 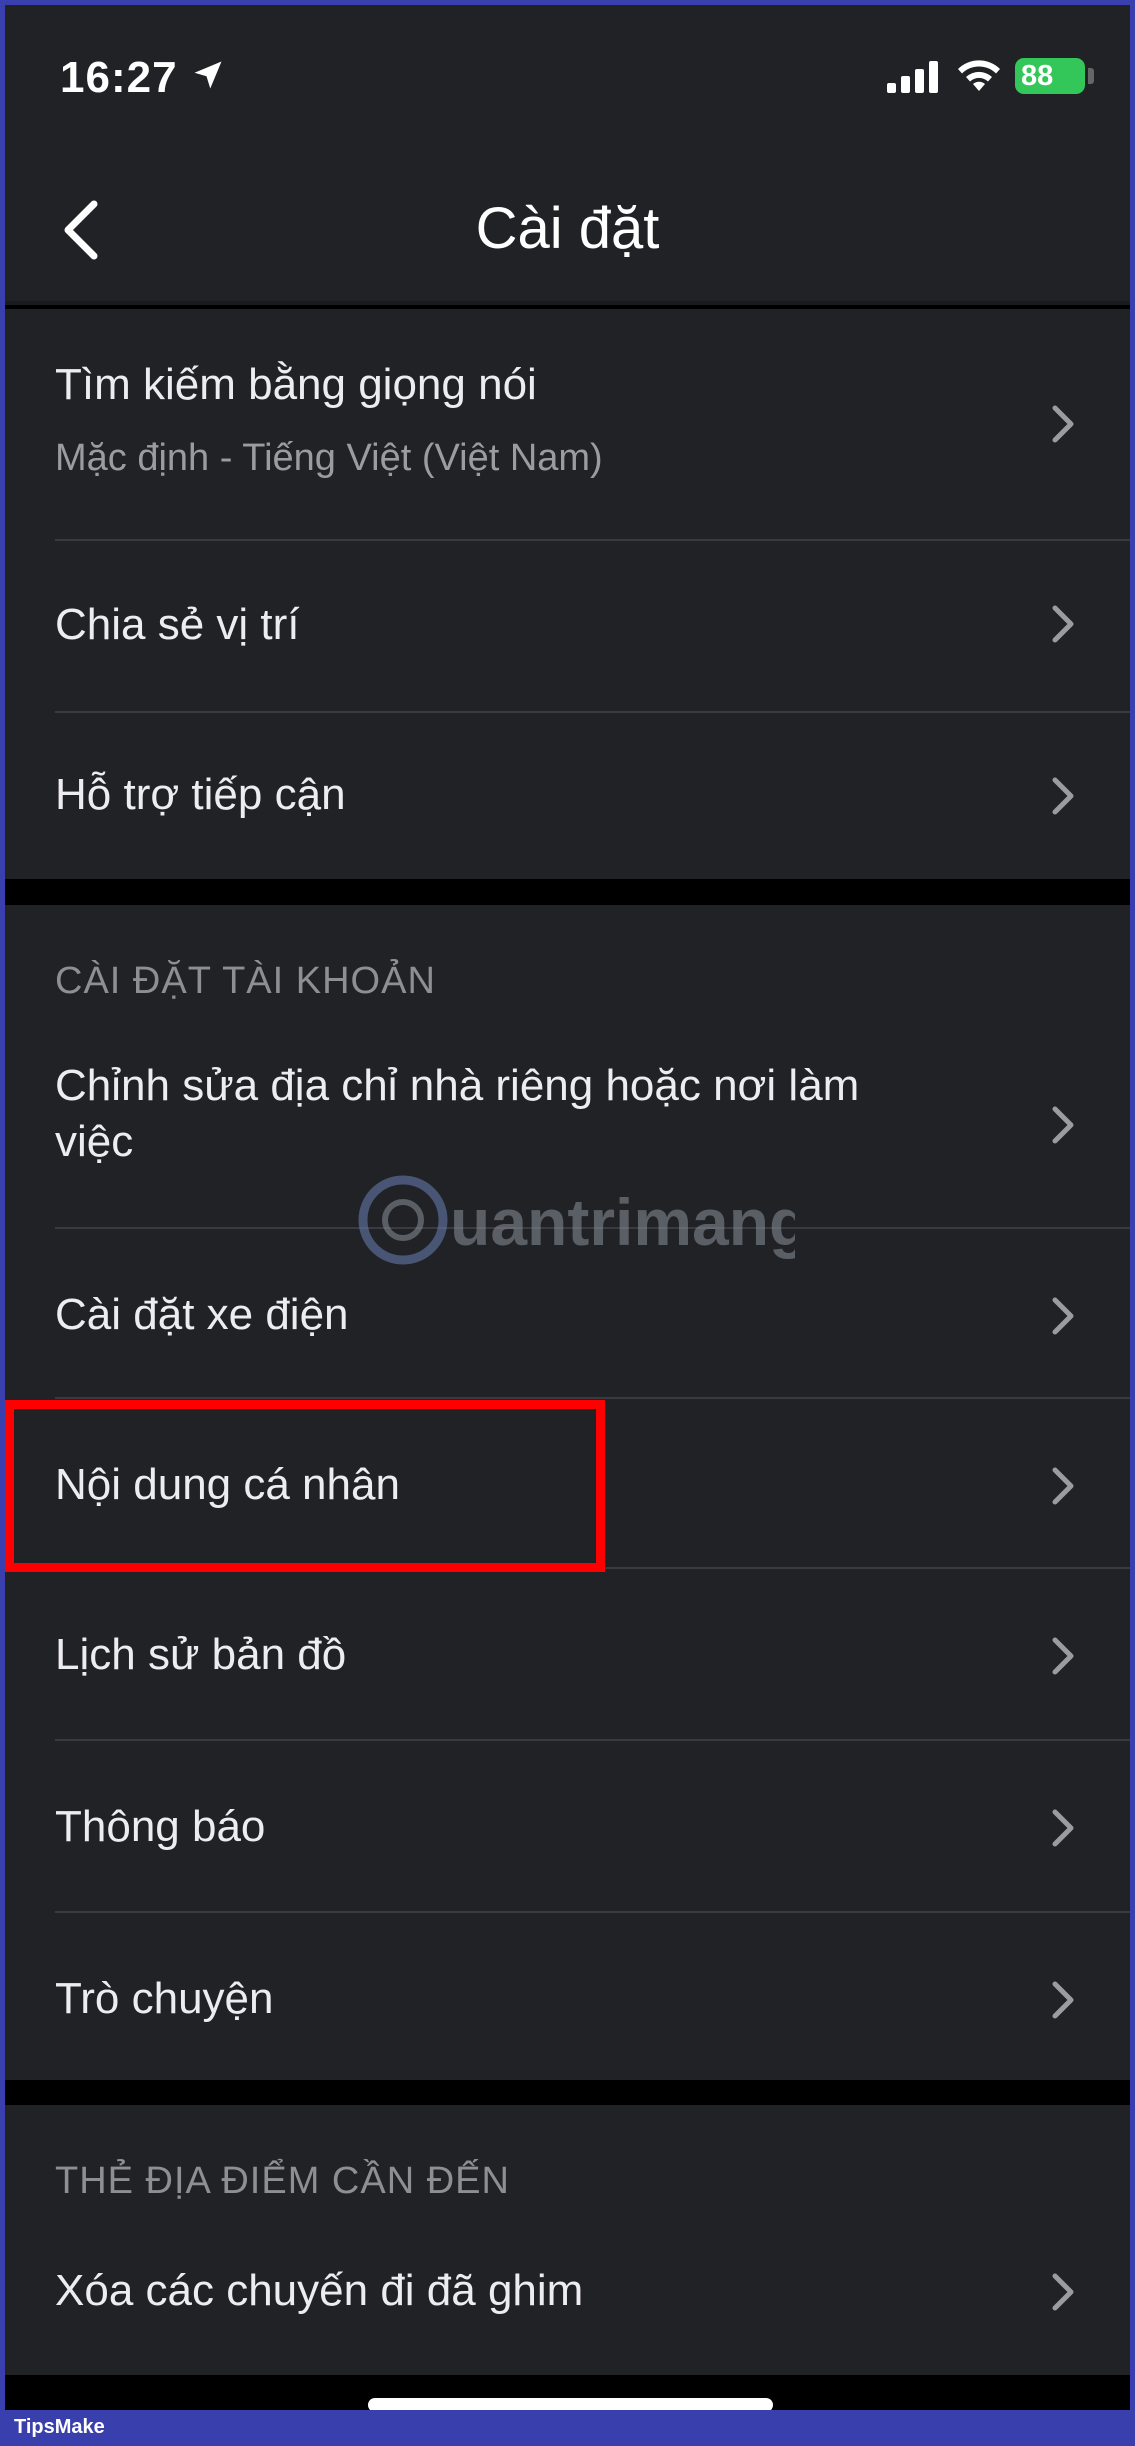 What do you see at coordinates (567, 1826) in the screenshot?
I see `notifications-row: Thông báo` at bounding box center [567, 1826].